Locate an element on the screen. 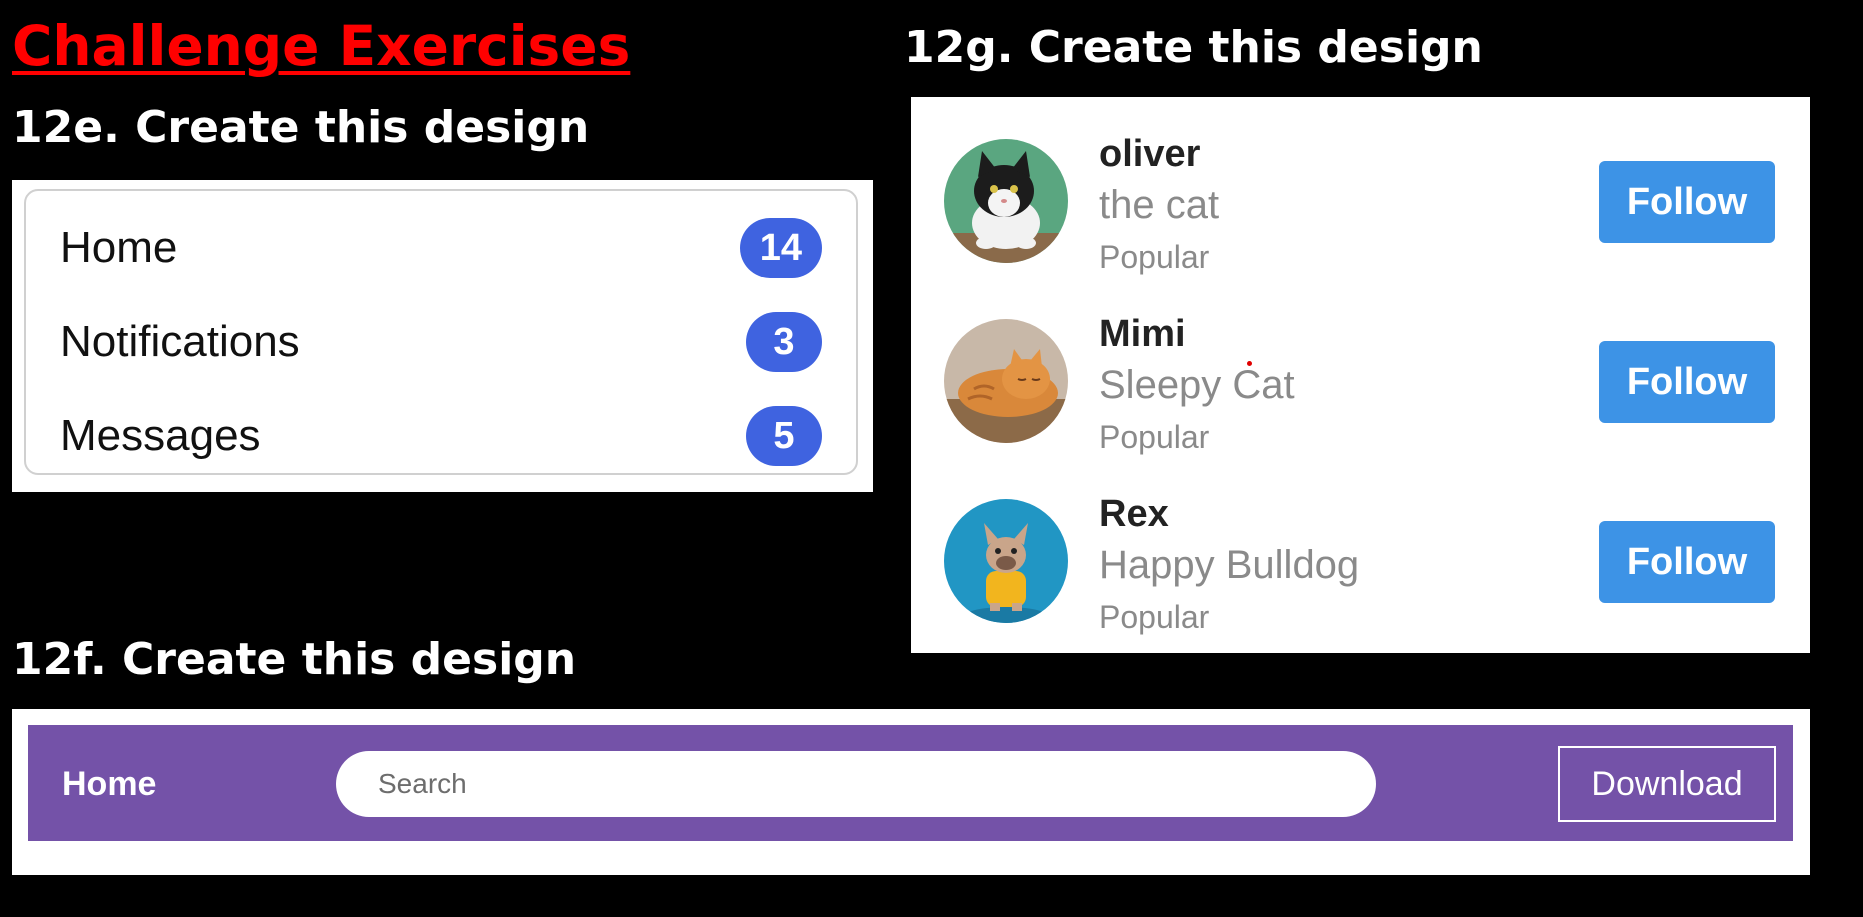 The width and height of the screenshot is (1863, 917). count-badge: 5 is located at coordinates (784, 436).